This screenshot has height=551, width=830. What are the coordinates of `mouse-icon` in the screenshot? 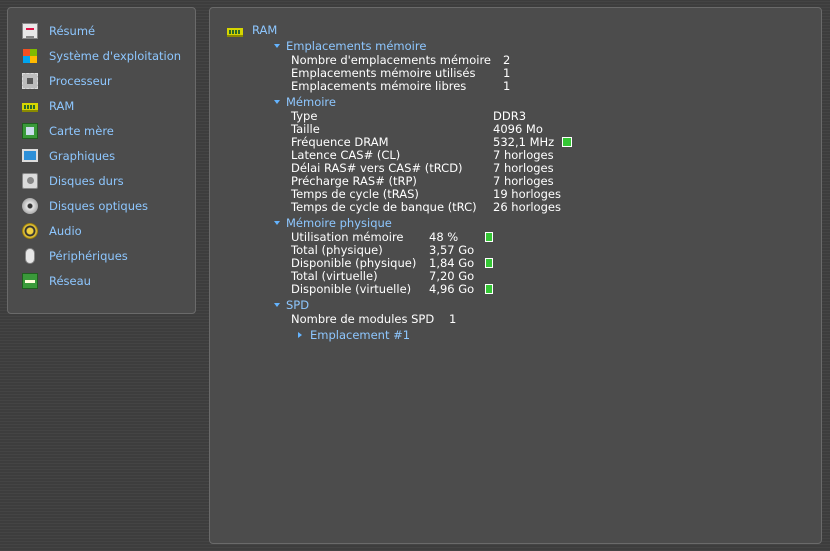 It's located at (30, 255).